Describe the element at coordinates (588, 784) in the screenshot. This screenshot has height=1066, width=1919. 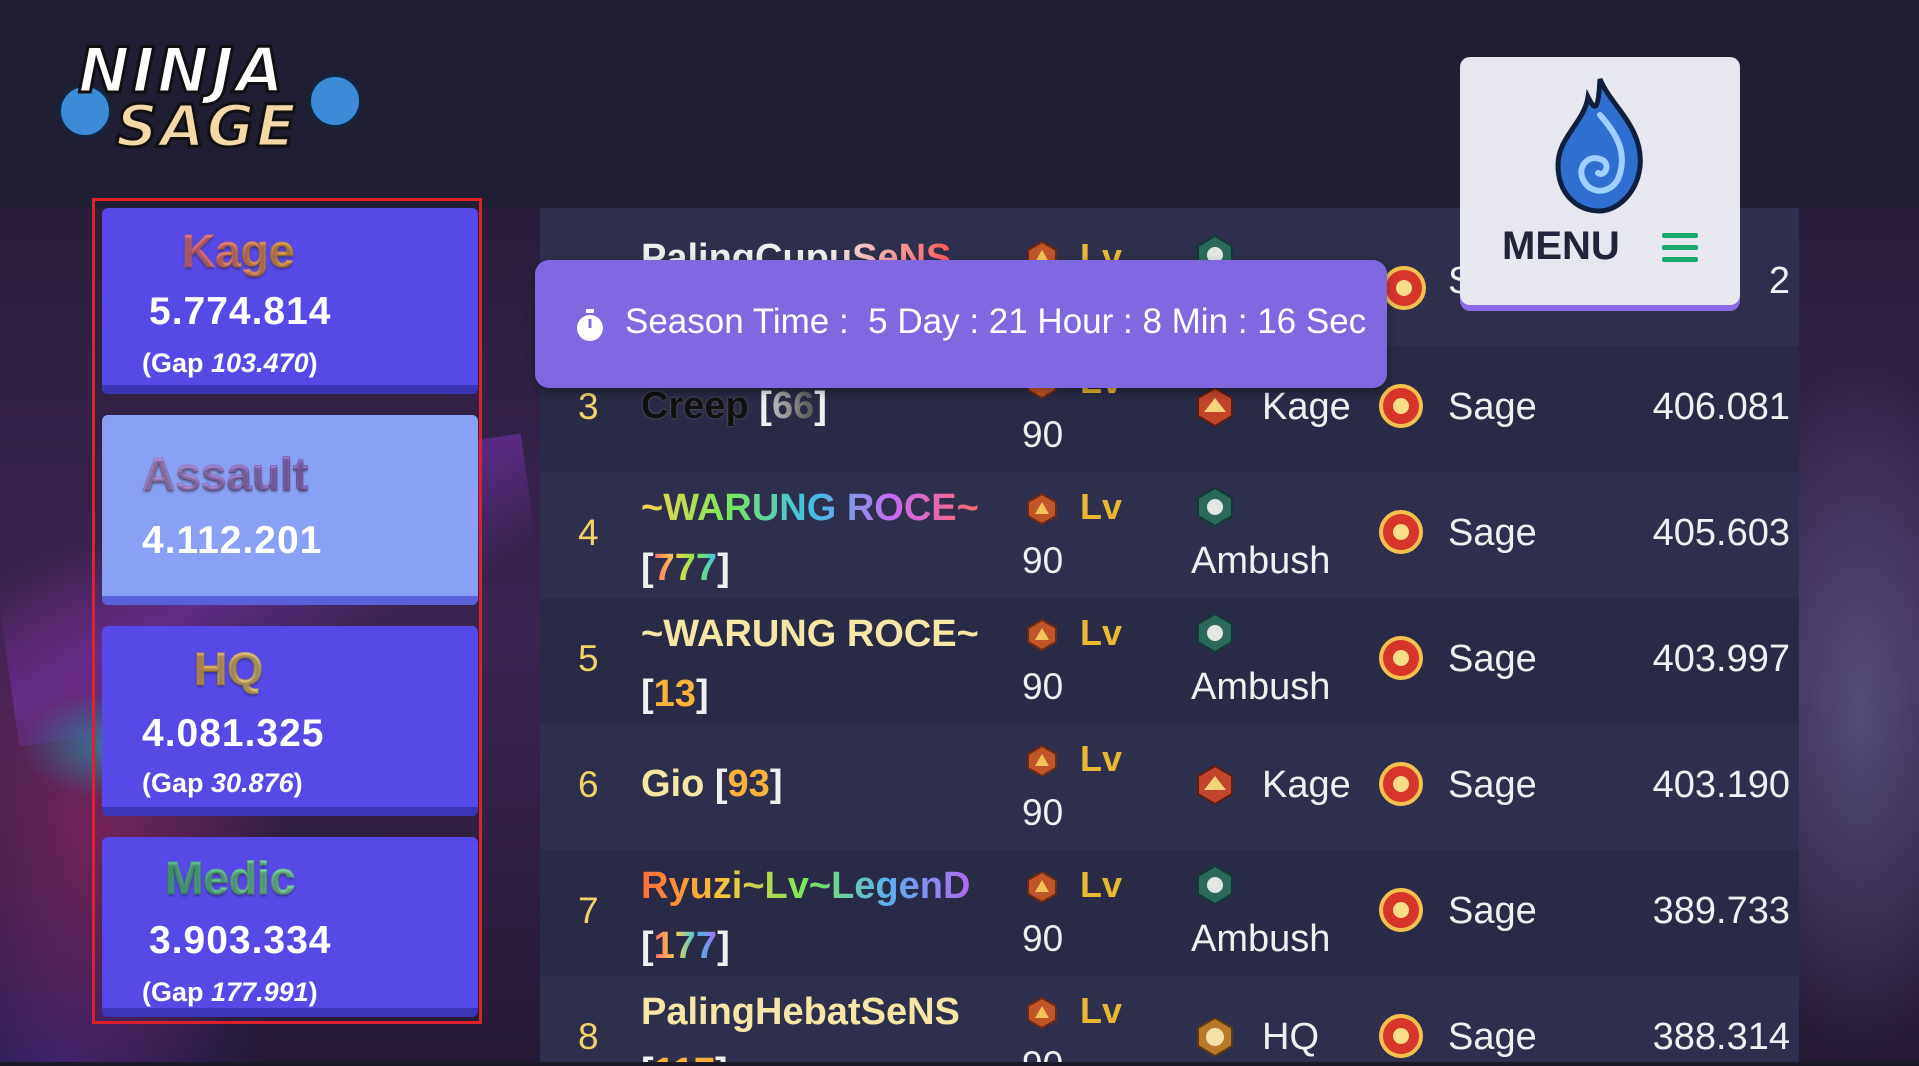
I see `rank-number: 6` at that location.